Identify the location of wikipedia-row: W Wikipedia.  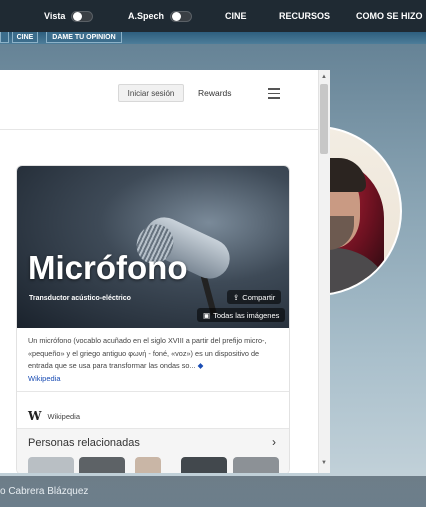
(54, 416).